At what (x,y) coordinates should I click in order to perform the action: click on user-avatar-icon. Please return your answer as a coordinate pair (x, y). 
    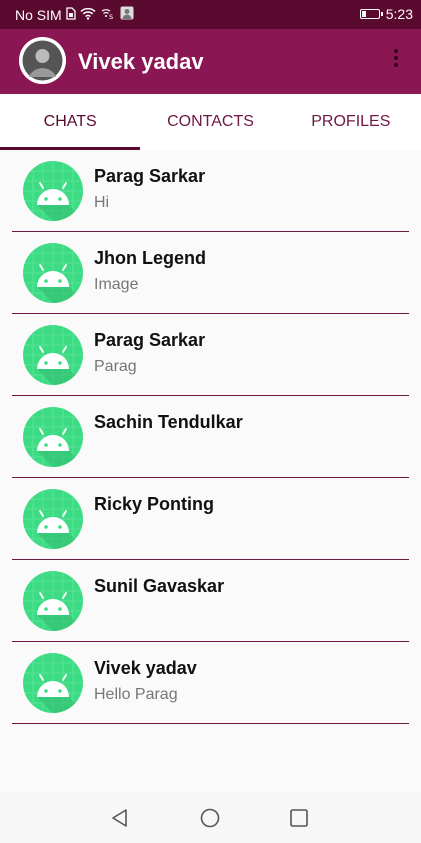
    Looking at the image, I should click on (42, 60).